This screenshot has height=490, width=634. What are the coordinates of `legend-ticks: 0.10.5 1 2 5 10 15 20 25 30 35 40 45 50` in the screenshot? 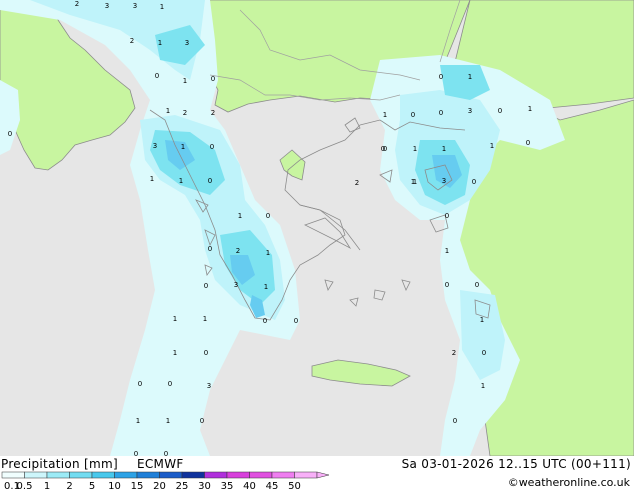 It's located at (152, 485).